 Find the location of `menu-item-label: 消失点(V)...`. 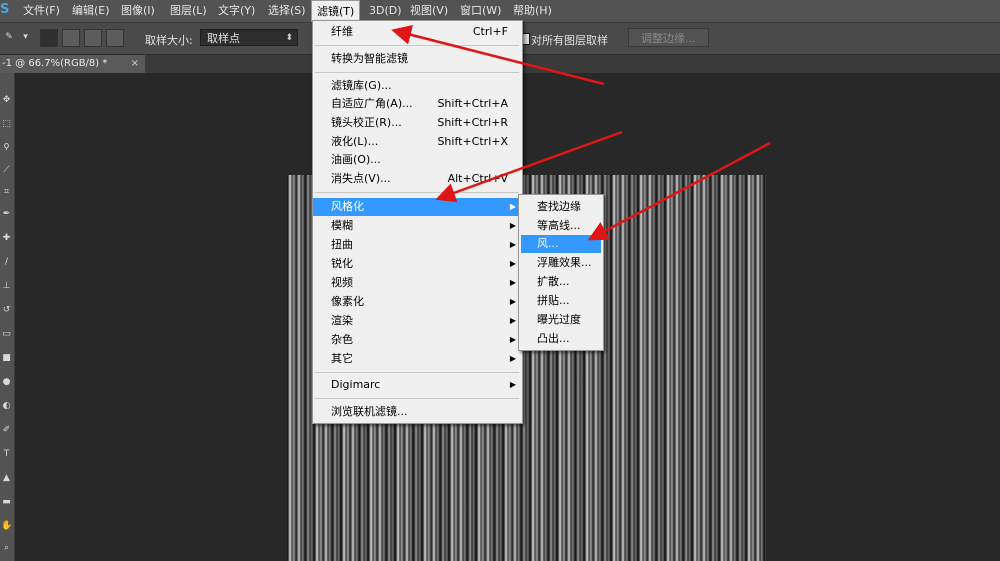

menu-item-label: 消失点(V)... is located at coordinates (361, 178).